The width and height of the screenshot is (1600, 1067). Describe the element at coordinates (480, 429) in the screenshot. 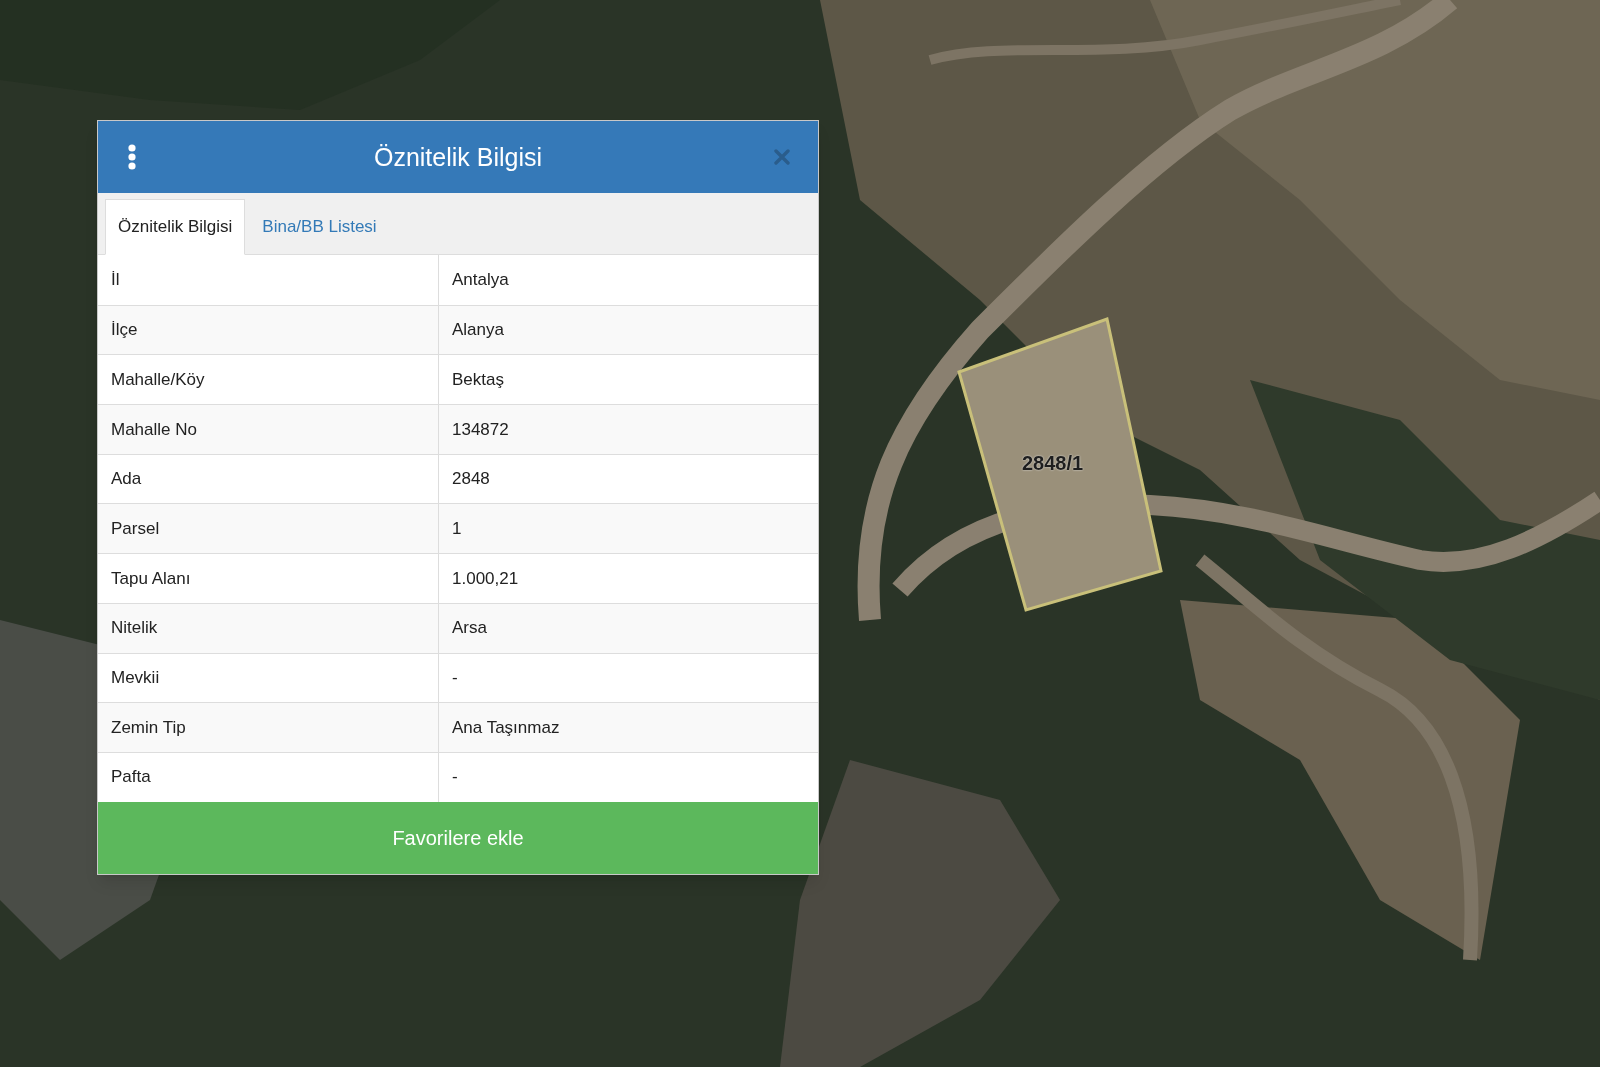

I see `attribute-value: 134872` at that location.